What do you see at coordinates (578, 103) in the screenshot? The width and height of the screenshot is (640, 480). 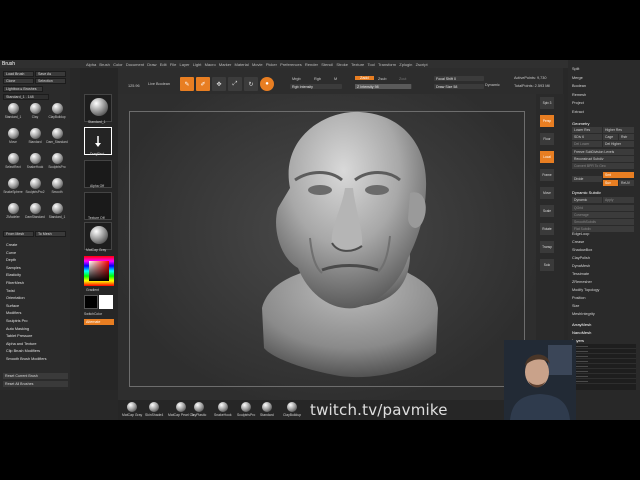 I see `tool-menu-project: Project` at bounding box center [578, 103].